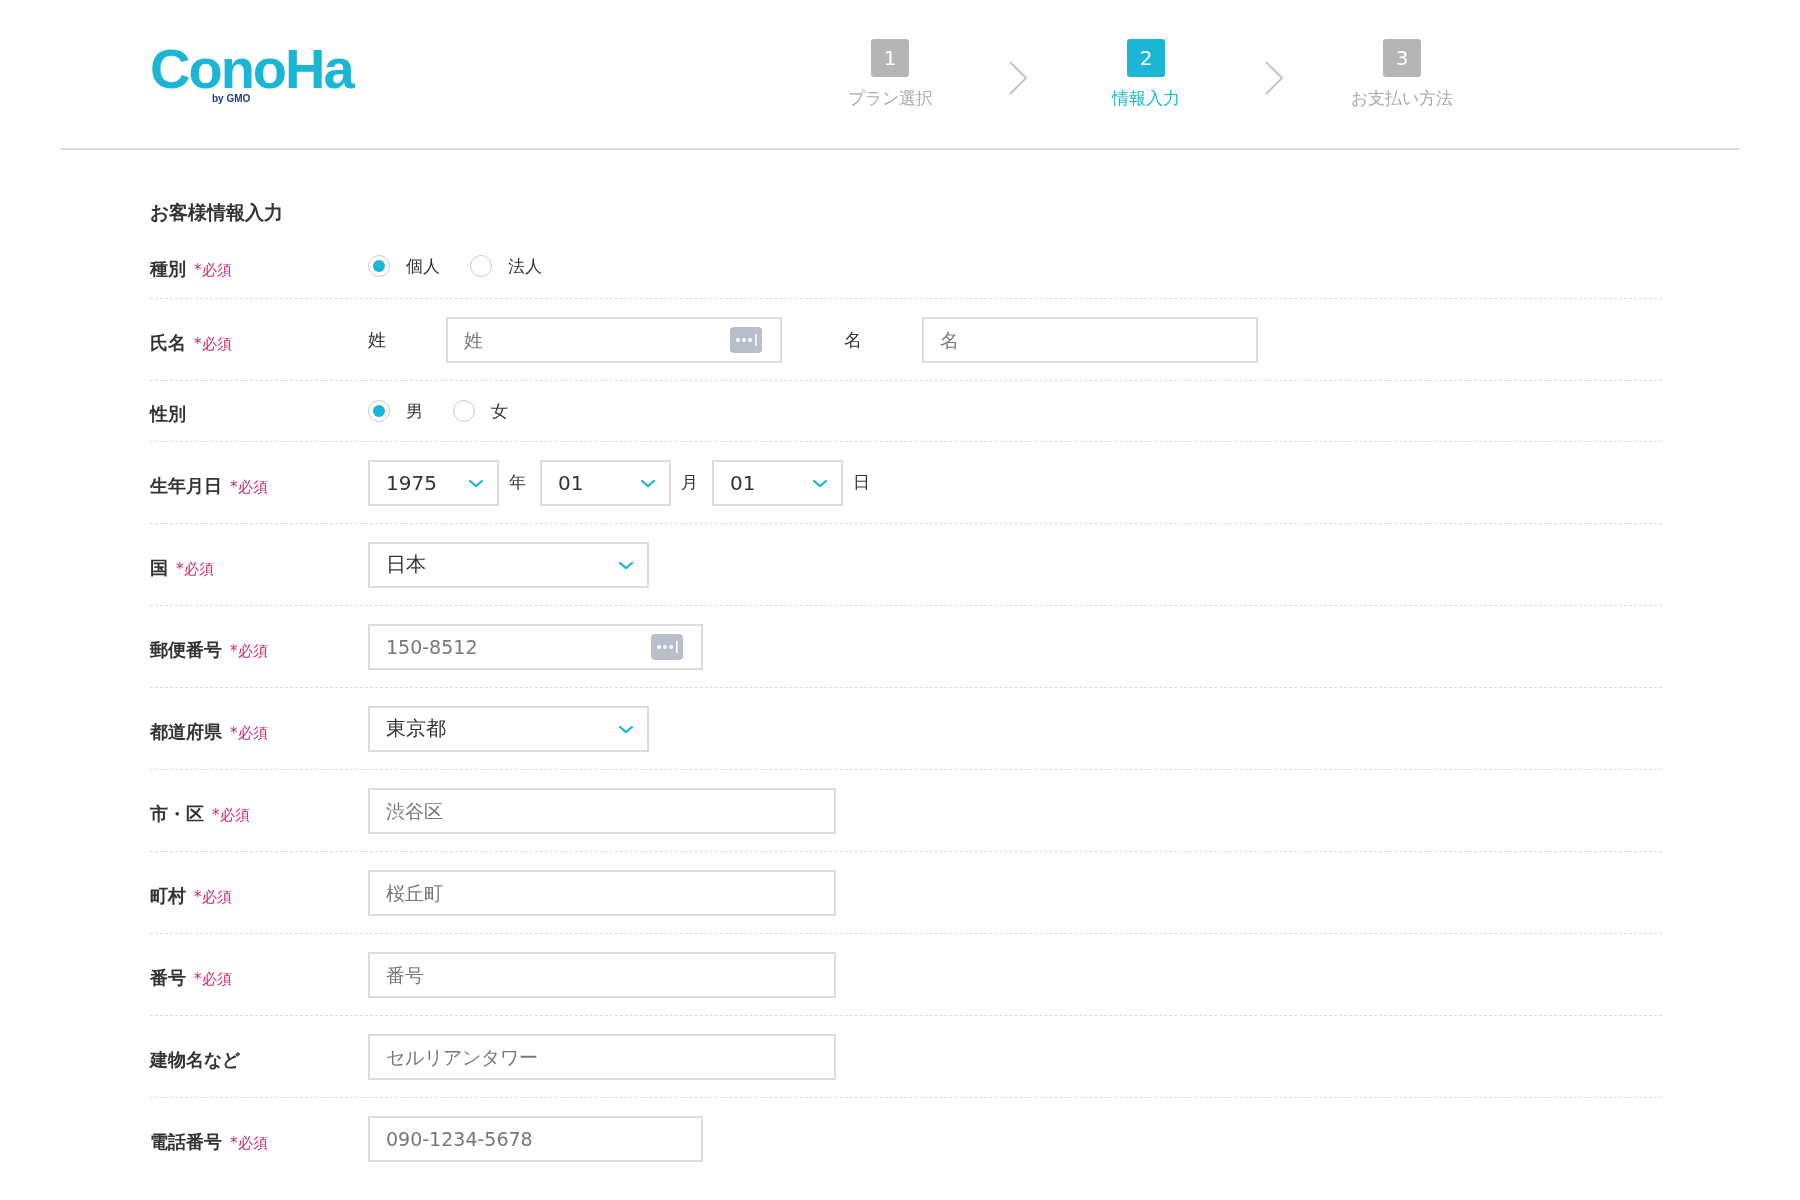 This screenshot has width=1800, height=1200. What do you see at coordinates (614, 339) in the screenshot?
I see `text-field: 姓` at bounding box center [614, 339].